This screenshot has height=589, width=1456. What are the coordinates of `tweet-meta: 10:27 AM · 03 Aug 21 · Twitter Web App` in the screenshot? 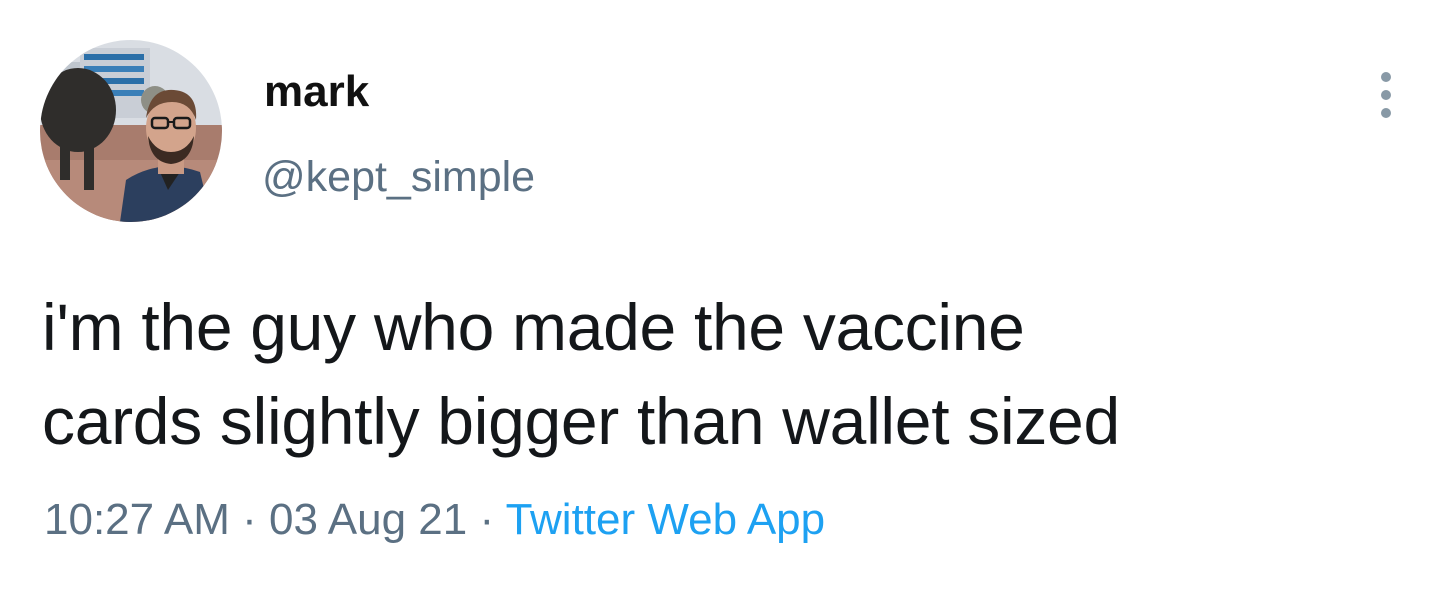 It's located at (434, 520).